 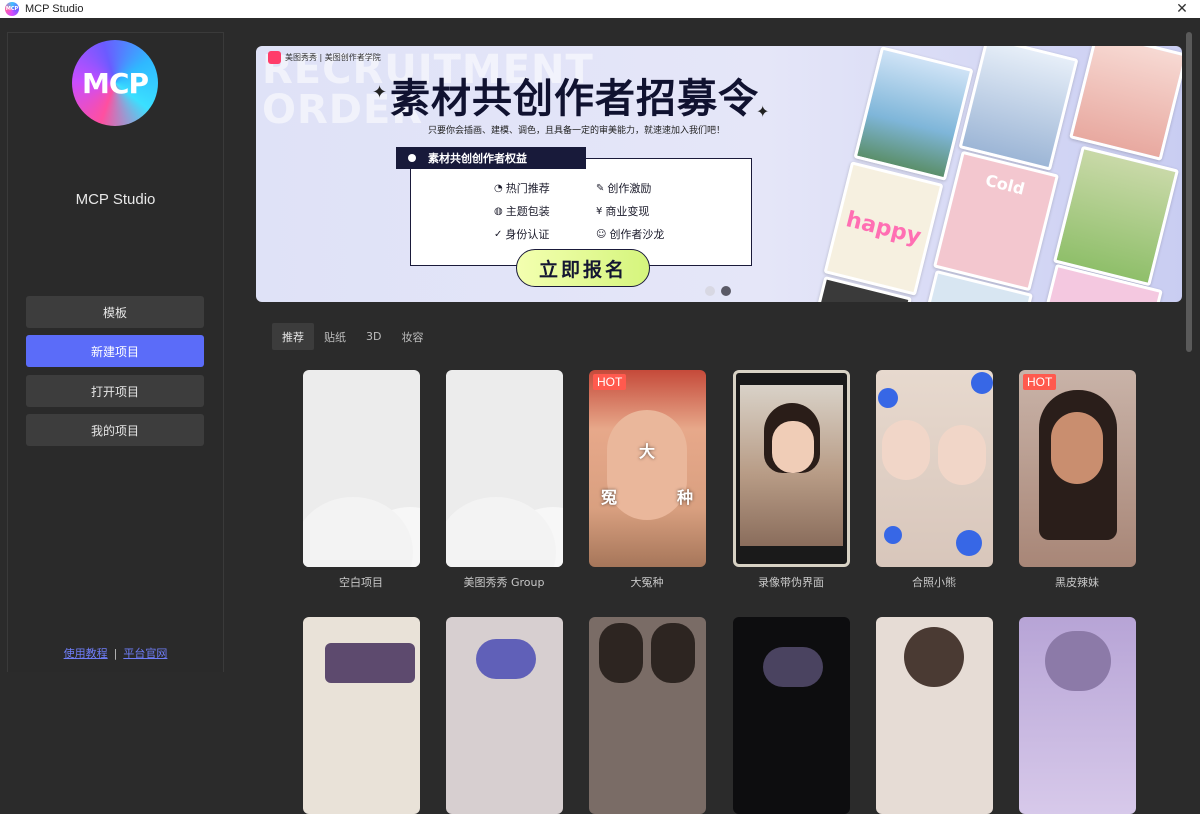 I want to click on benefit-label: 创作者沙龙, so click(x=637, y=234).